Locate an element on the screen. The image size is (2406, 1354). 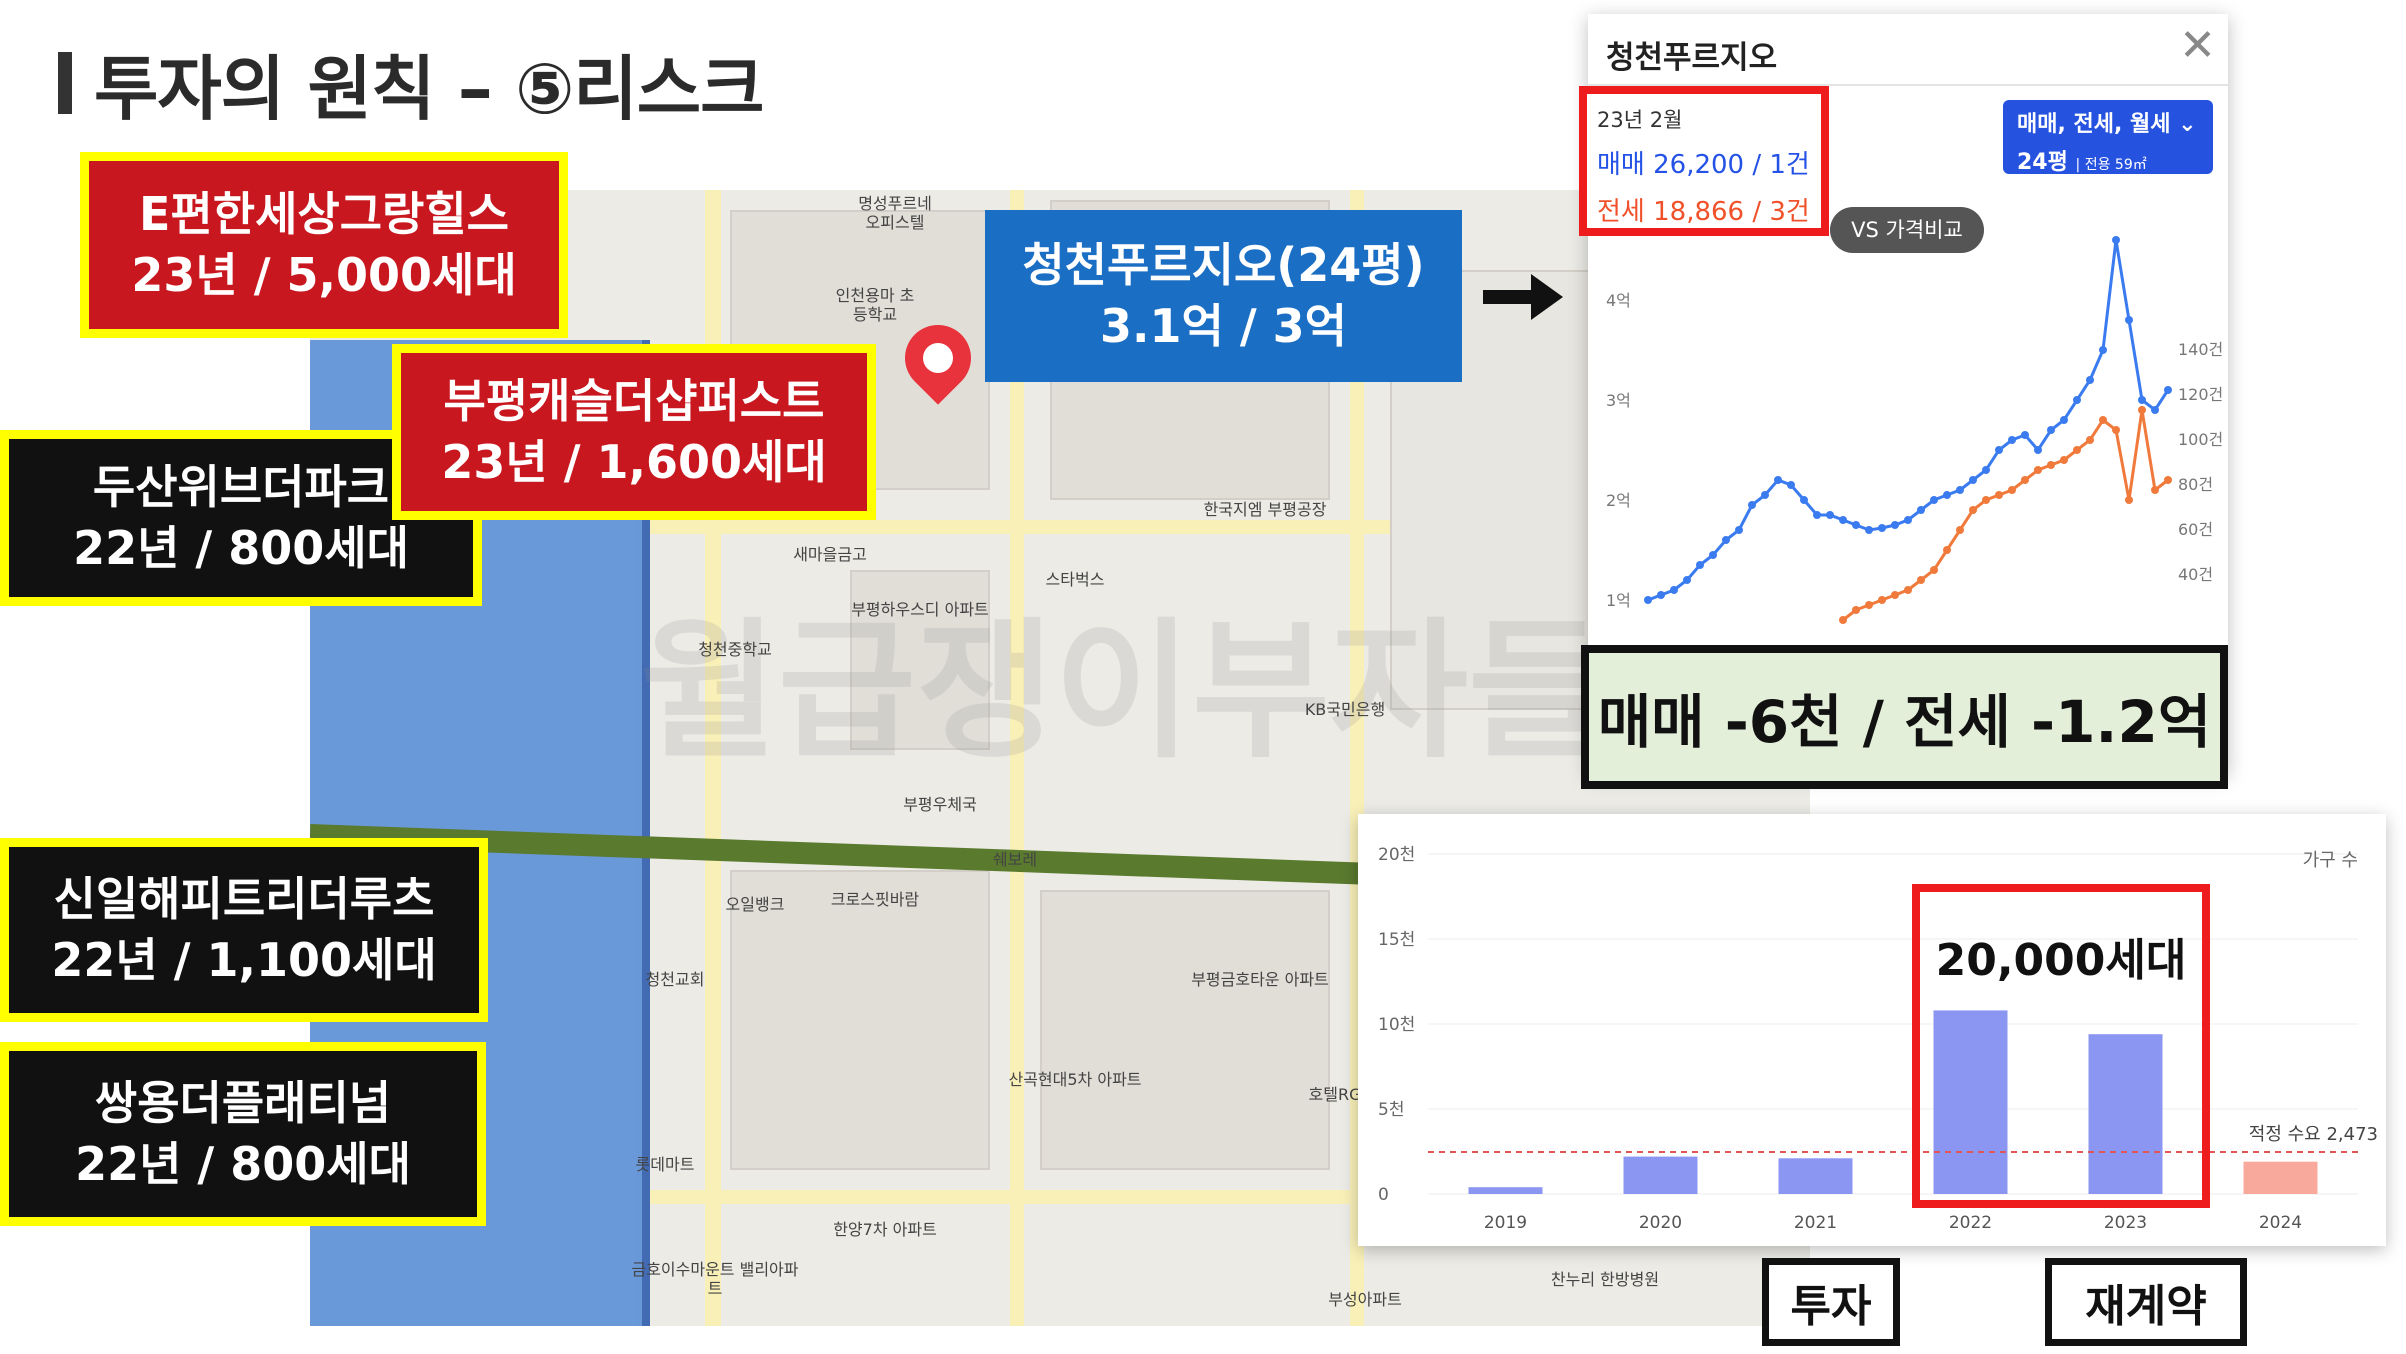
sale-price: 매매 26,200 / 1건 is located at coordinates (1703, 165).